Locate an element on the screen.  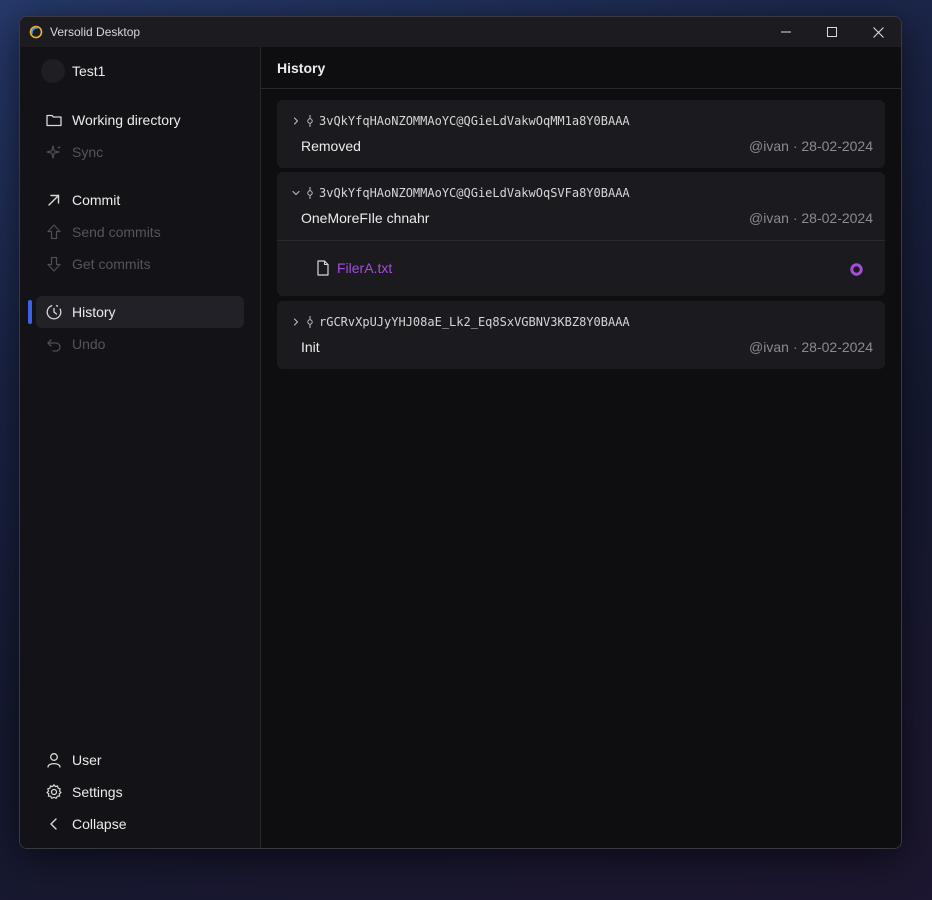
sidebar-item-user: User is located at coordinates (140, 760).